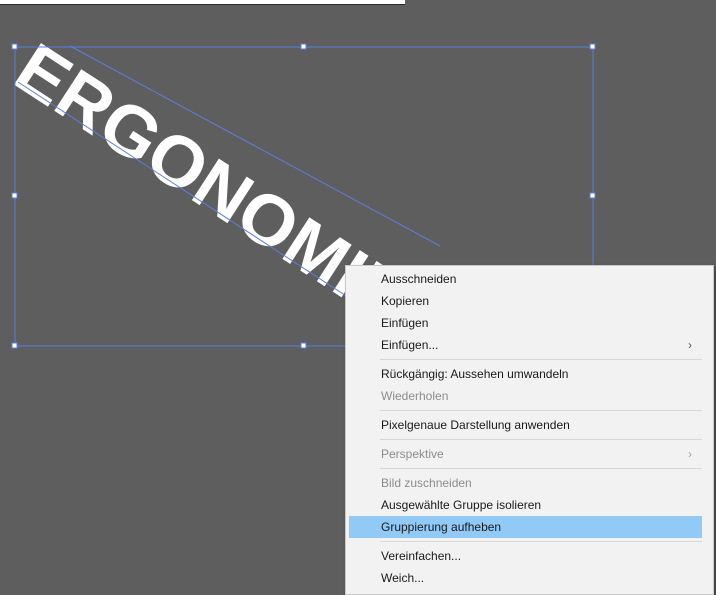 This screenshot has width=716, height=595. I want to click on handle-bottom-left, so click(14, 345).